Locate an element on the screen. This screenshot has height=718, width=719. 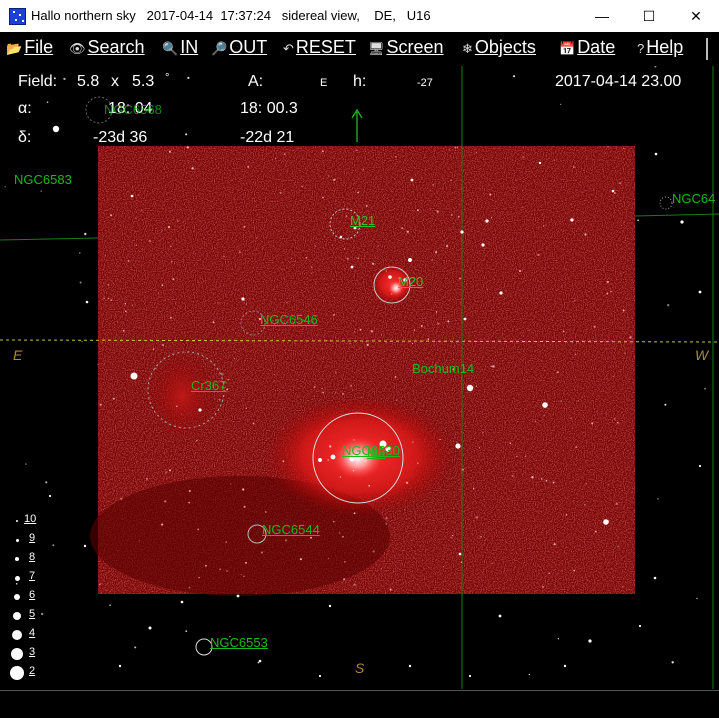
object-label-bochum14: Bochum14 is located at coordinates (443, 368).